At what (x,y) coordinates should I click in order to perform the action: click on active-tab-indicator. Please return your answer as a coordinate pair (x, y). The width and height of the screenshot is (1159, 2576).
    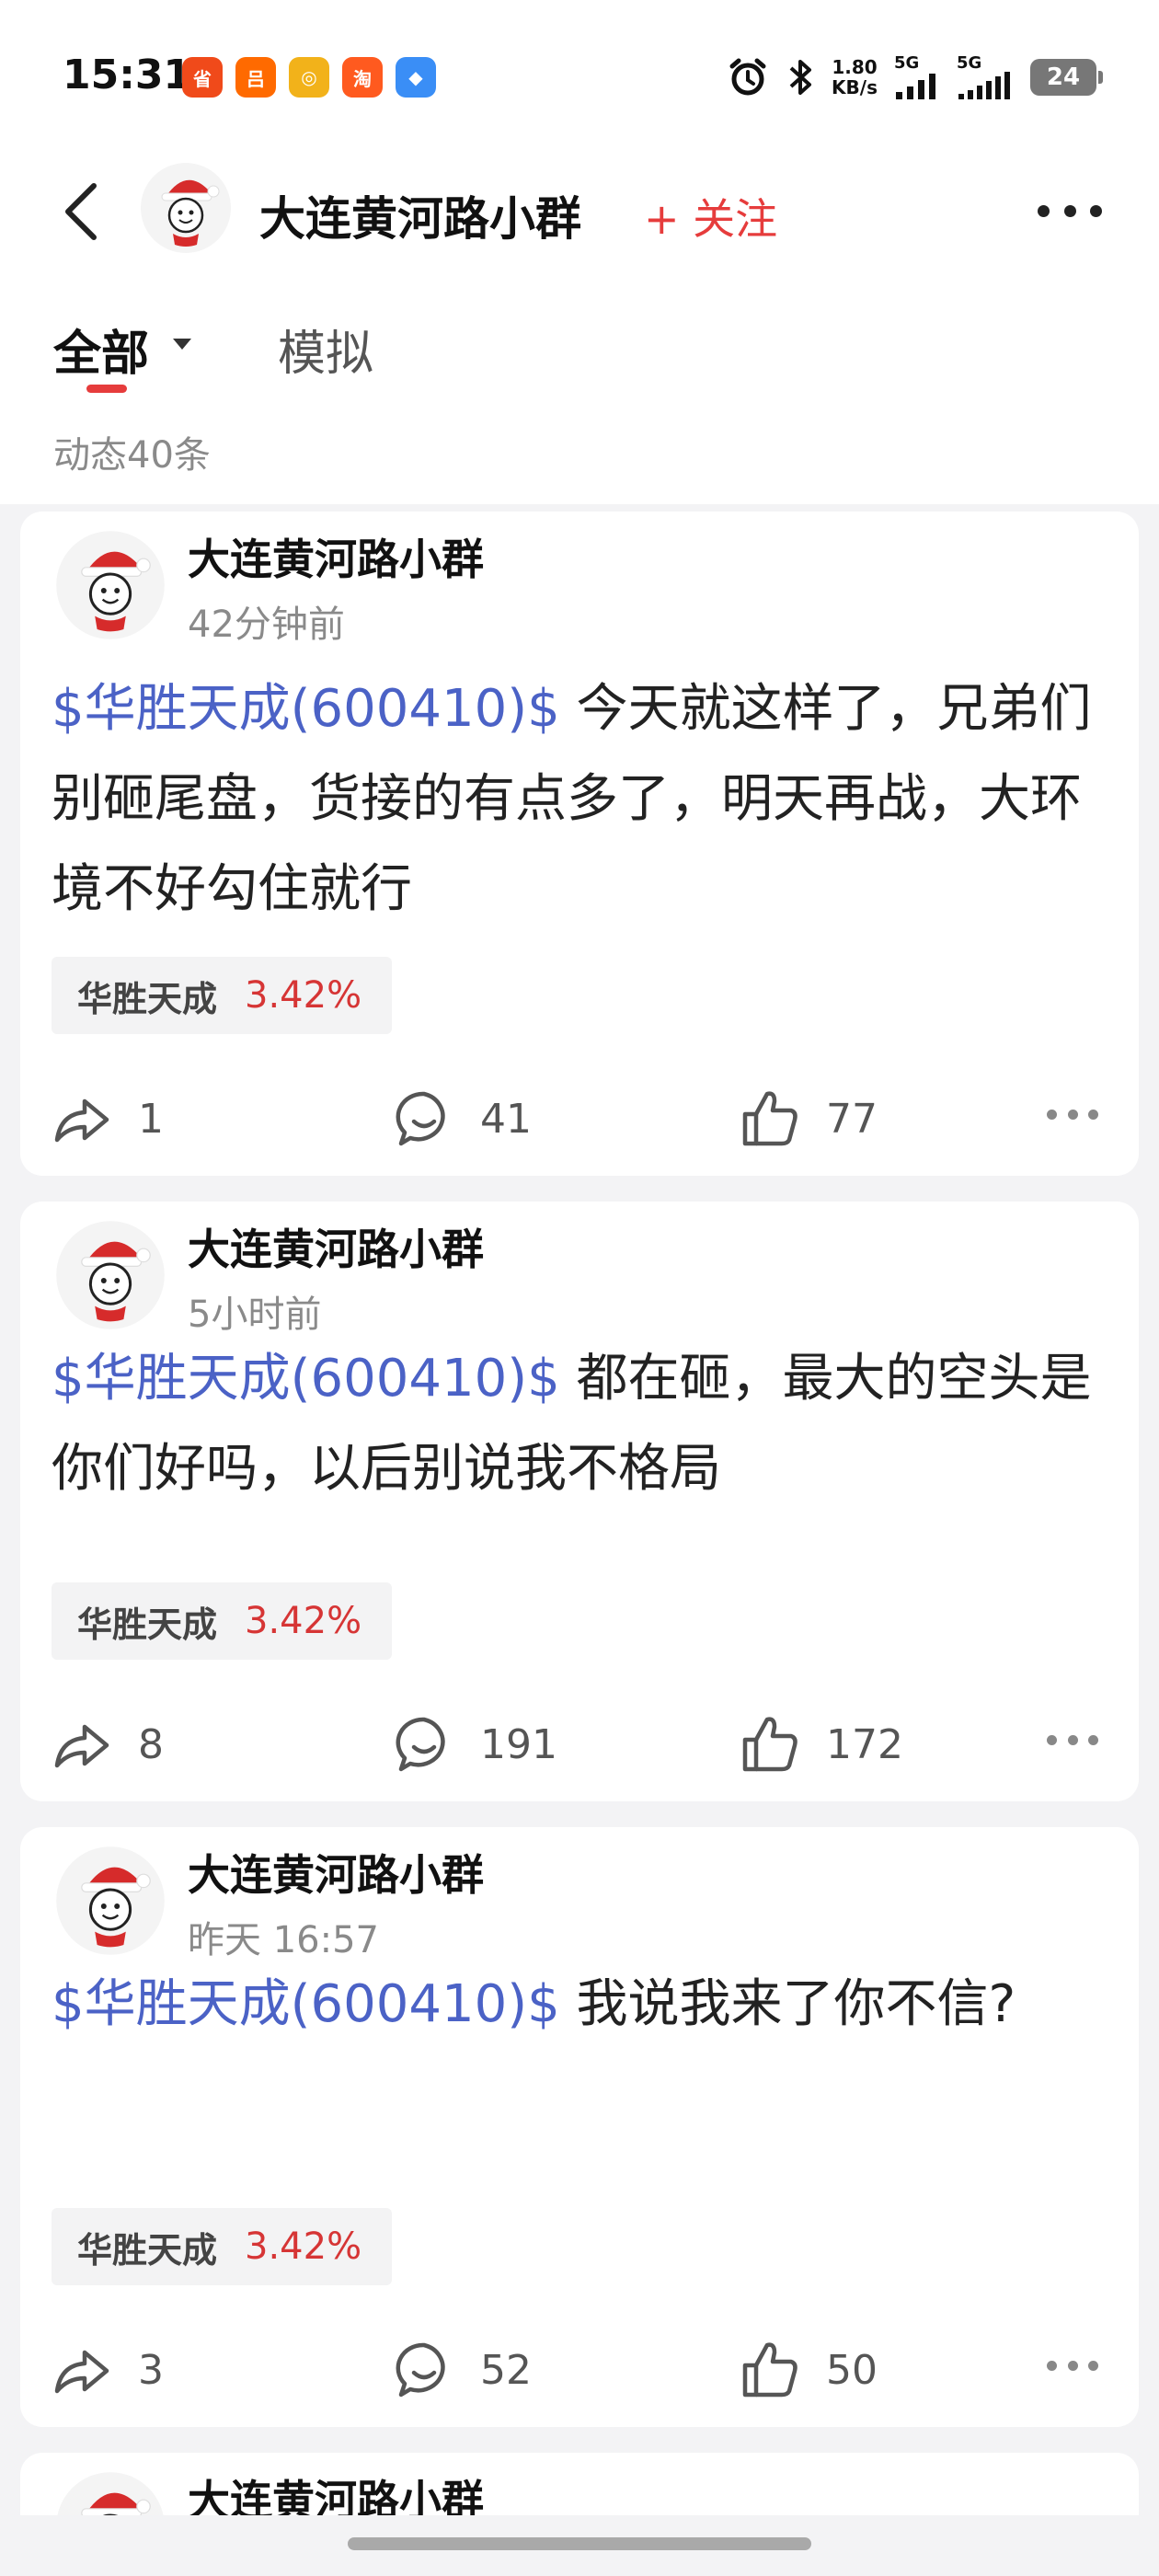
    Looking at the image, I should click on (106, 389).